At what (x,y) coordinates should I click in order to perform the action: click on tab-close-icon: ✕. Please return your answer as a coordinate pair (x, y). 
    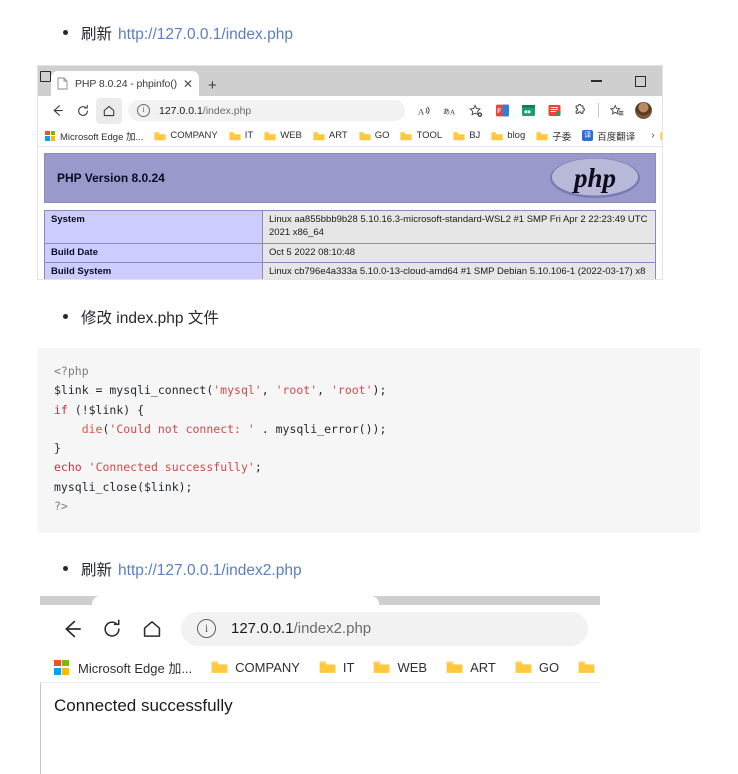
    Looking at the image, I should click on (188, 84).